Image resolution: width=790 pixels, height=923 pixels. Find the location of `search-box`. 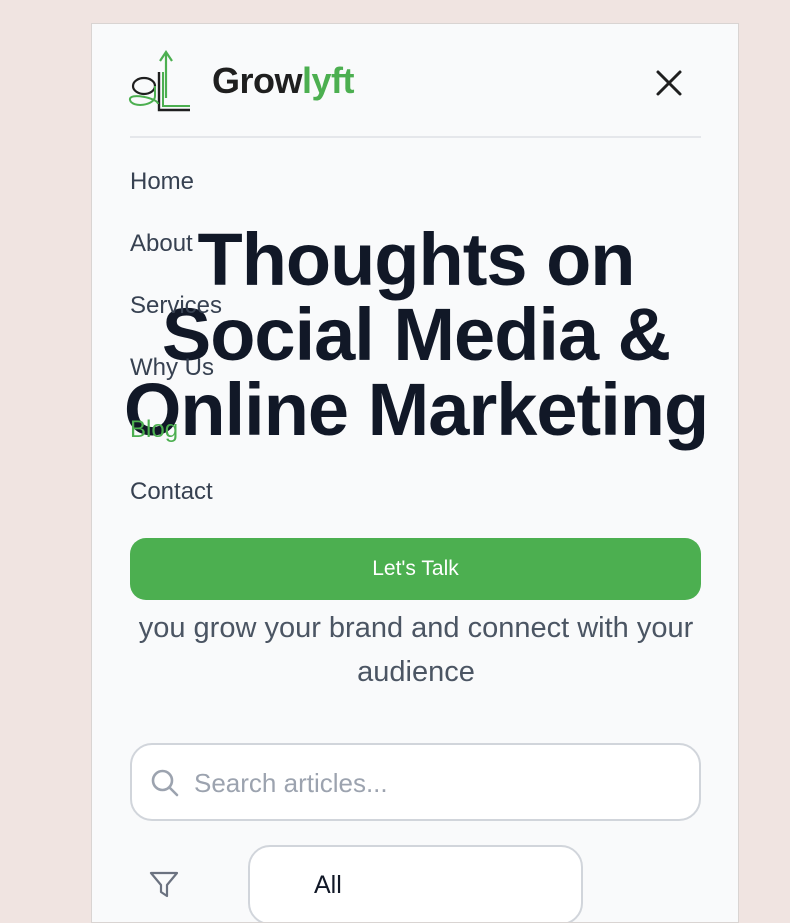

search-box is located at coordinates (415, 782).